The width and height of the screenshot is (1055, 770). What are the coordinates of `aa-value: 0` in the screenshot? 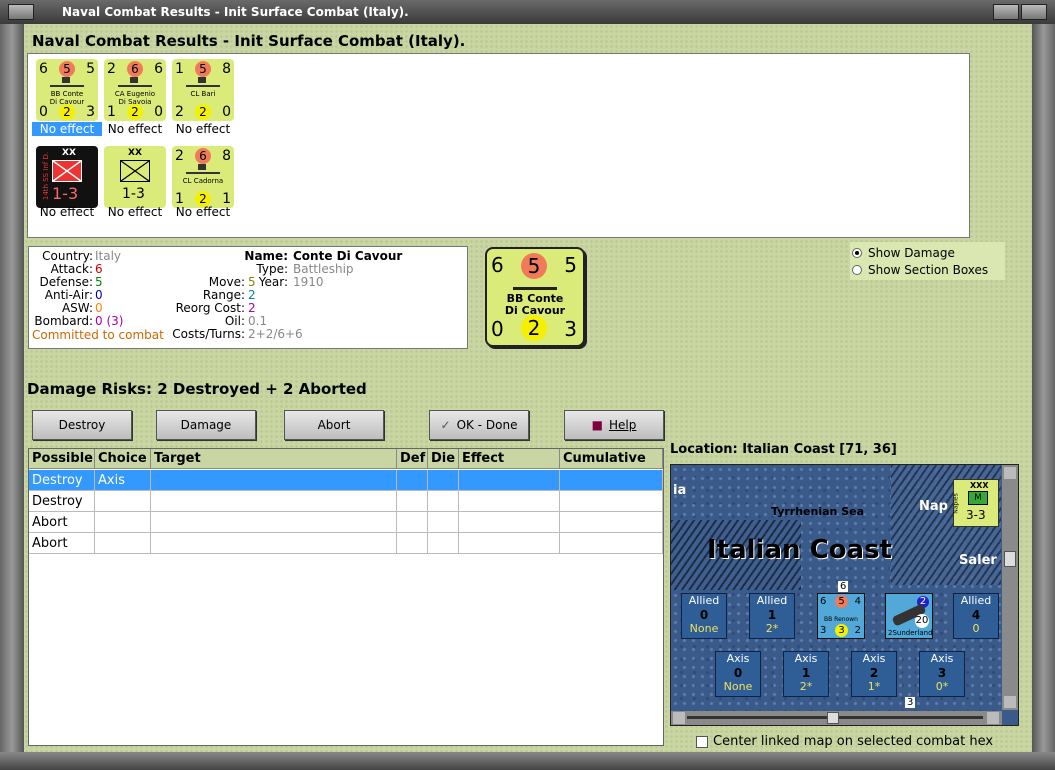 It's located at (497, 329).